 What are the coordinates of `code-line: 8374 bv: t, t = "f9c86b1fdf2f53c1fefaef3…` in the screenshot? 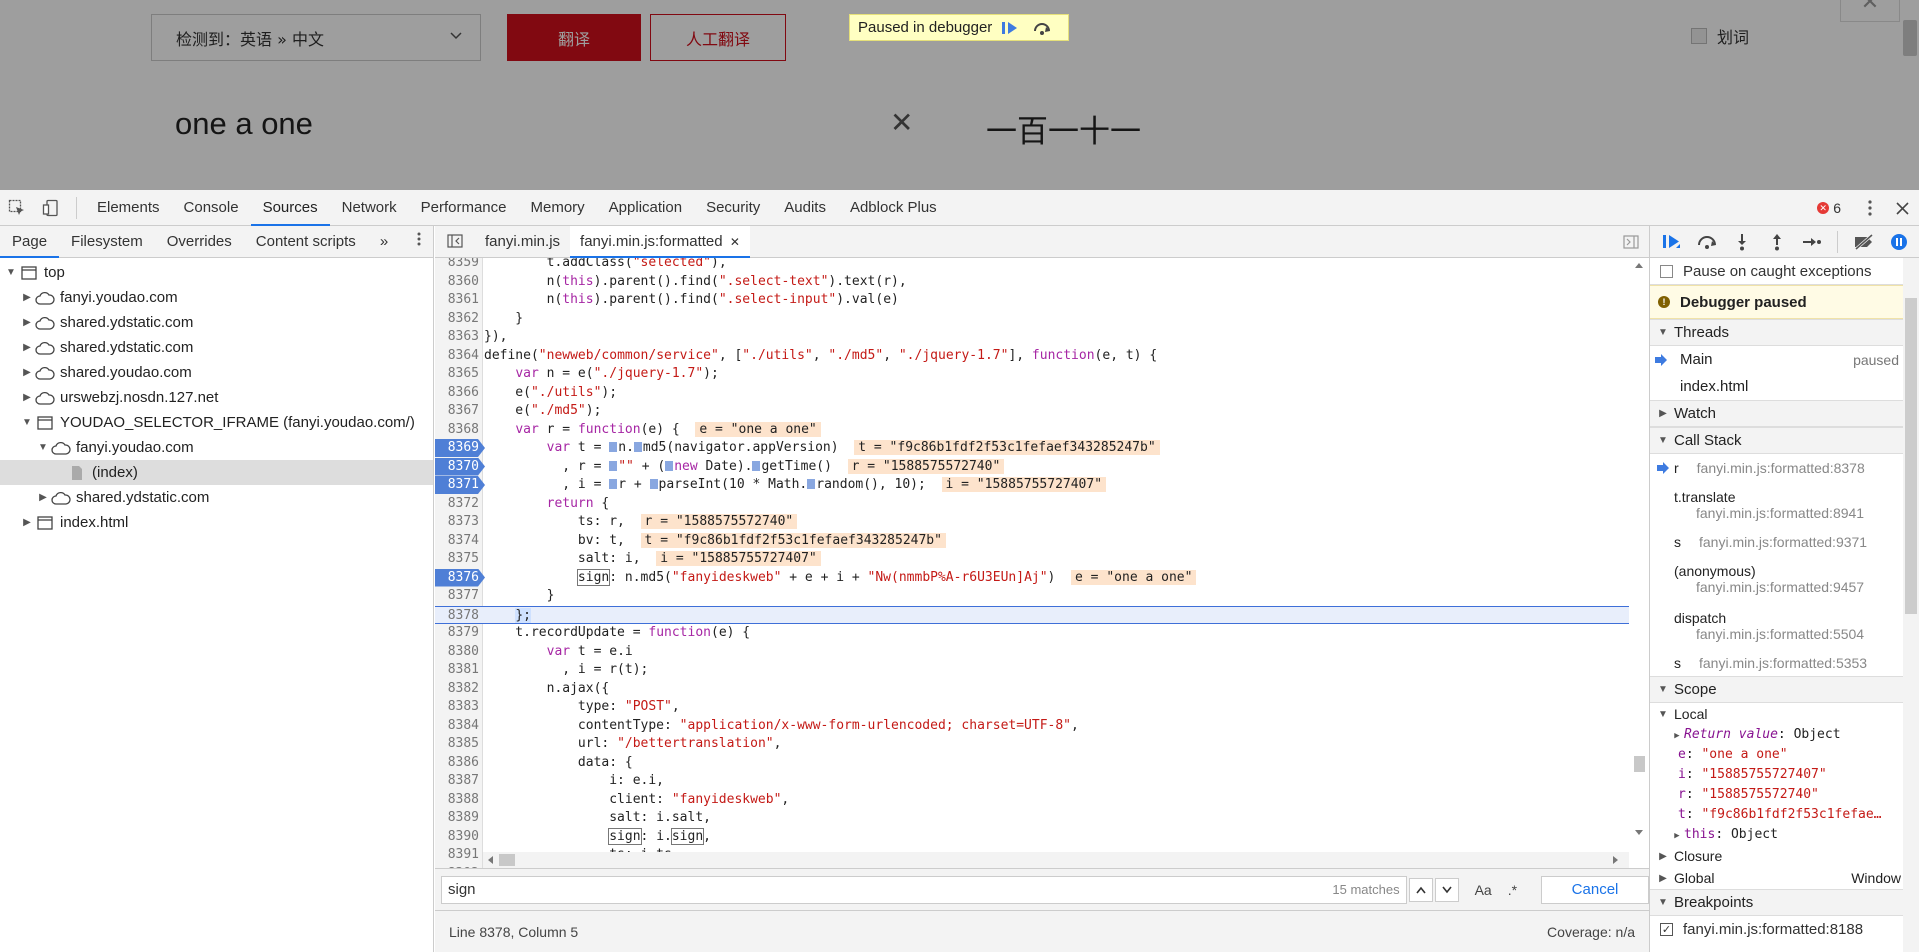 It's located at (1032, 541).